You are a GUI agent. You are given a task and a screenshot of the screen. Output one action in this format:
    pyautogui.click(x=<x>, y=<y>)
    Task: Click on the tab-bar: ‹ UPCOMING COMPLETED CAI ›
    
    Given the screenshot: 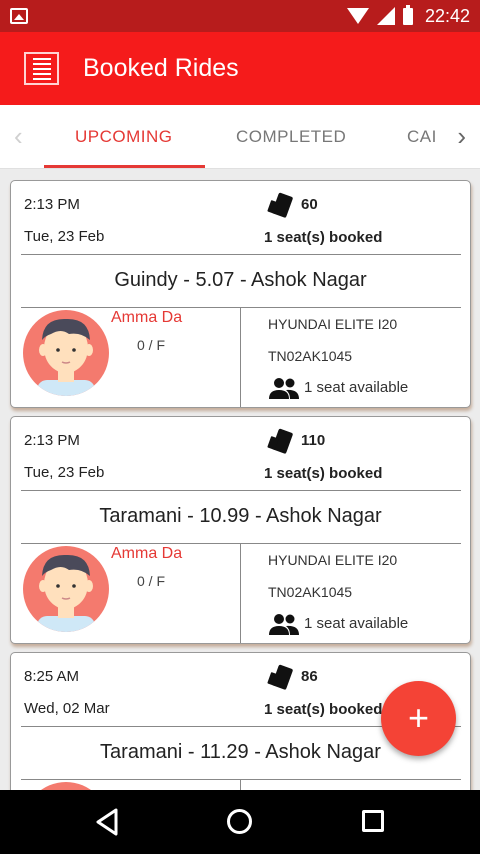 What is the action you would take?
    pyautogui.click(x=240, y=137)
    